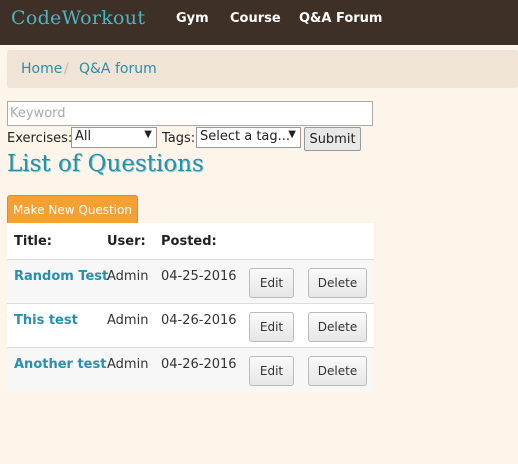  What do you see at coordinates (126, 241) in the screenshot?
I see `header-user: User:` at bounding box center [126, 241].